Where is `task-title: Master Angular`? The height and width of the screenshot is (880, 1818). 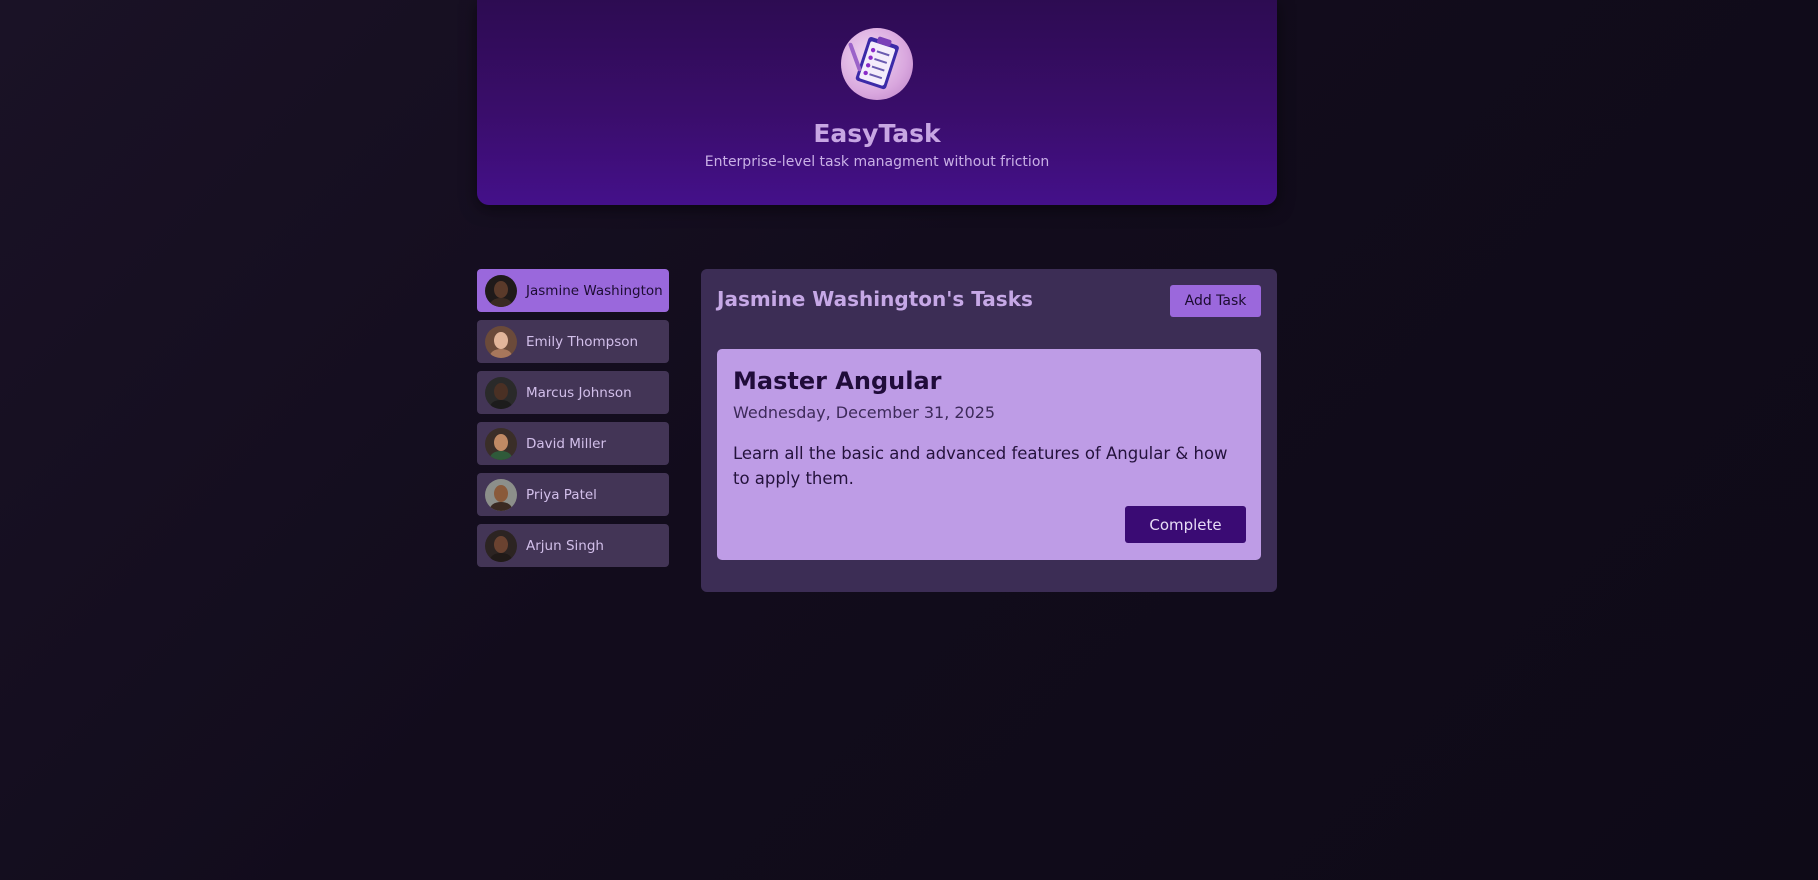
task-title: Master Angular is located at coordinates (837, 381).